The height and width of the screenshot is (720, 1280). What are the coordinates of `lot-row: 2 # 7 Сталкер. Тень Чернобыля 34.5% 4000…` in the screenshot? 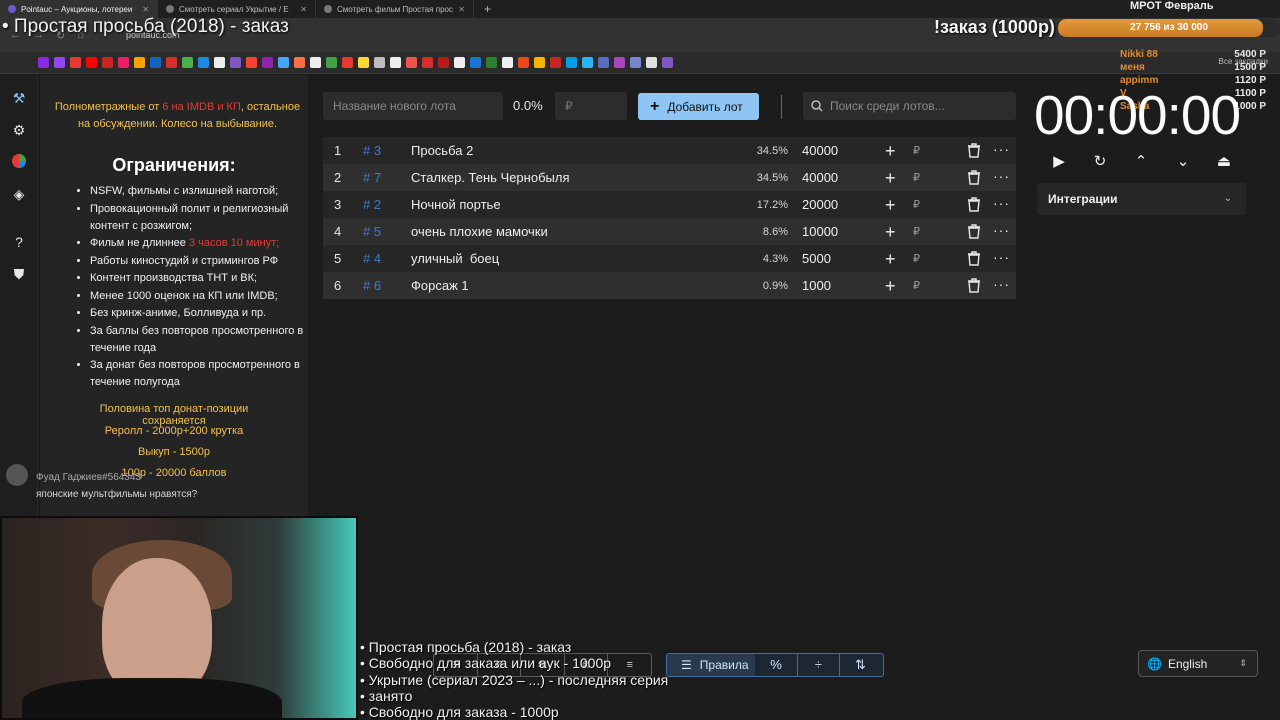 It's located at (669, 177).